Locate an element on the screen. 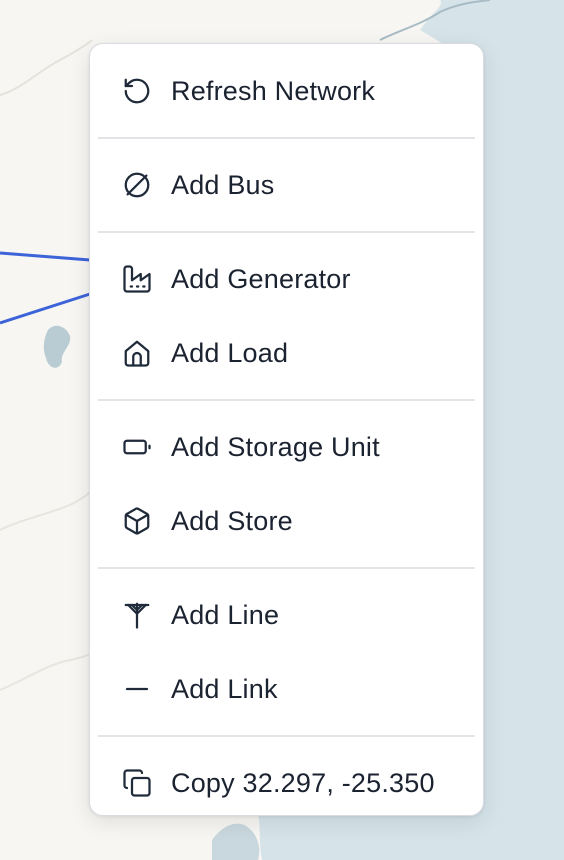 This screenshot has height=860, width=564. menu-item-refresh-network: Refresh Network is located at coordinates (286, 91).